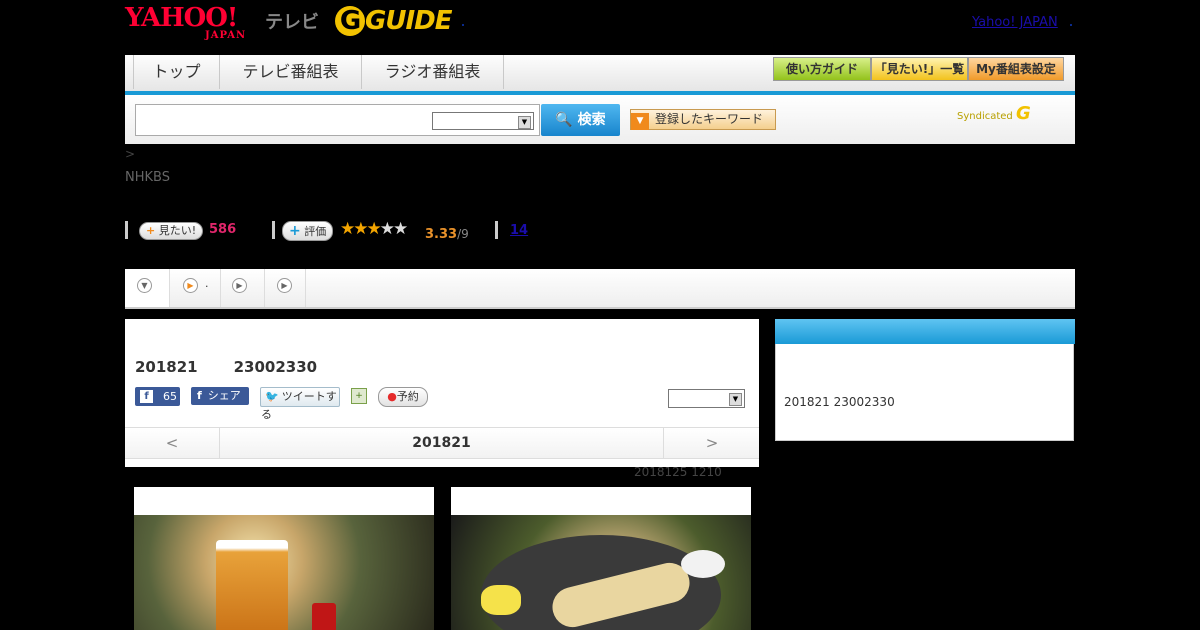 Image resolution: width=1200 pixels, height=630 pixels. I want to click on gguide-logo: G GUIDE, so click(393, 21).